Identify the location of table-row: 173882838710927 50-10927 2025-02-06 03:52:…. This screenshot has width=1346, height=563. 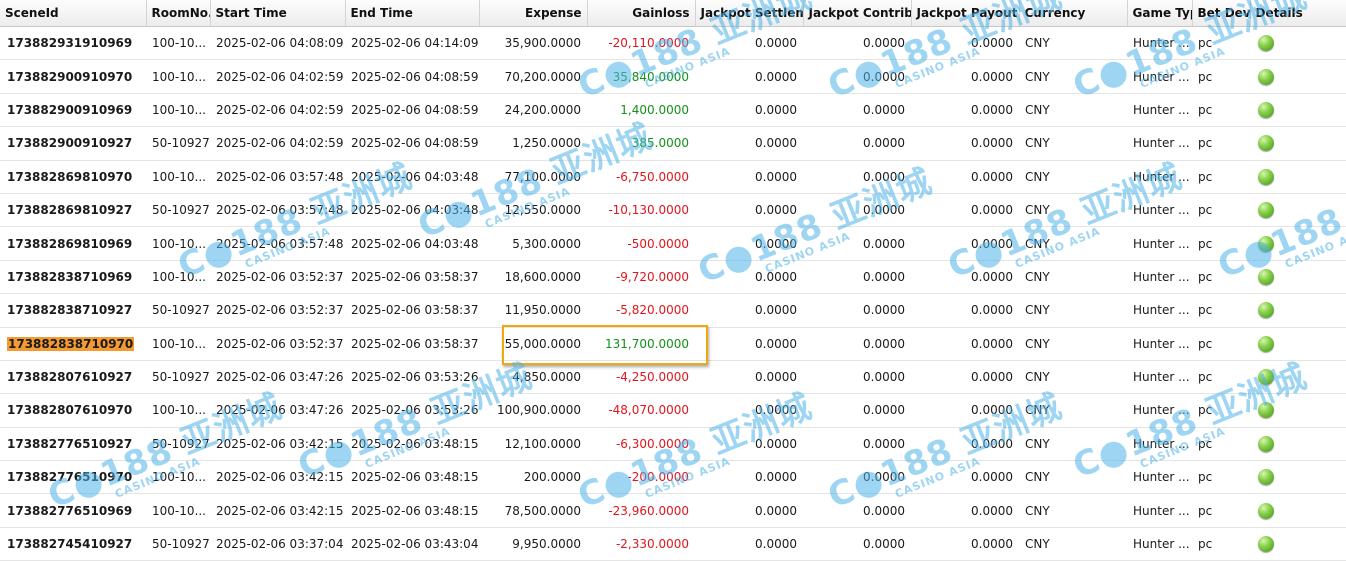
(673, 310).